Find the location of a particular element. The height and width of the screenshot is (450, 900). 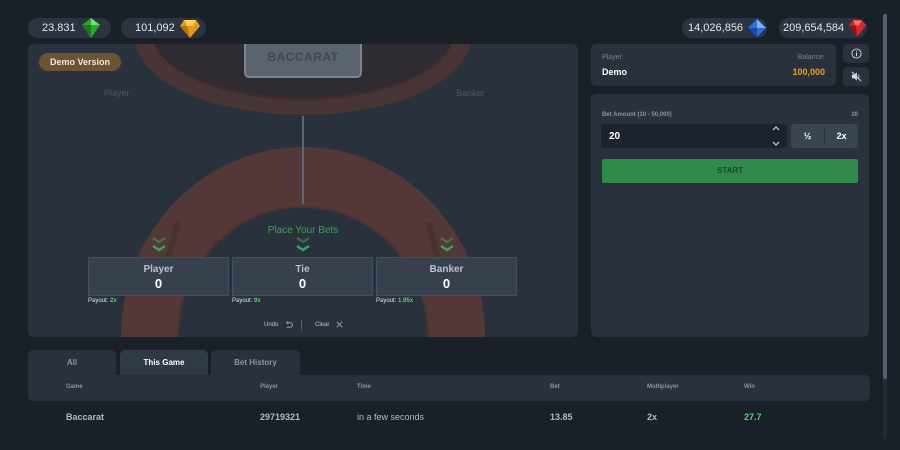

payout-value: 2x is located at coordinates (113, 301).